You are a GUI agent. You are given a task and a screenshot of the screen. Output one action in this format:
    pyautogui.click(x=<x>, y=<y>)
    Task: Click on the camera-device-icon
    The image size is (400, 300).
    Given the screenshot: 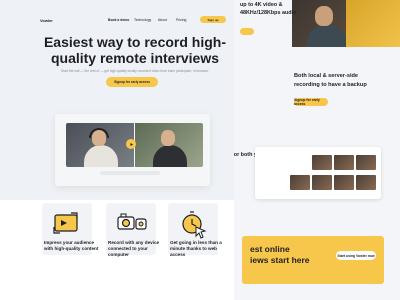 What is the action you would take?
    pyautogui.click(x=132, y=221)
    